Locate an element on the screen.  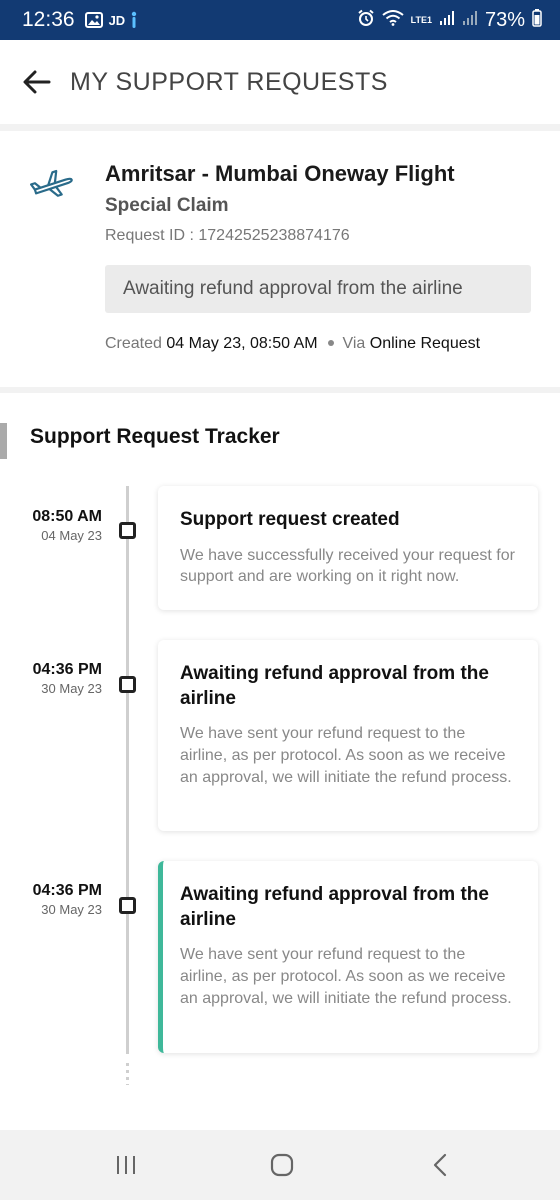
request-id: Request ID : 17242525238874176 is located at coordinates (227, 235).